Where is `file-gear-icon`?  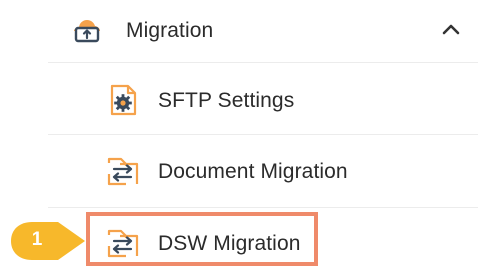
file-gear-icon is located at coordinates (123, 100).